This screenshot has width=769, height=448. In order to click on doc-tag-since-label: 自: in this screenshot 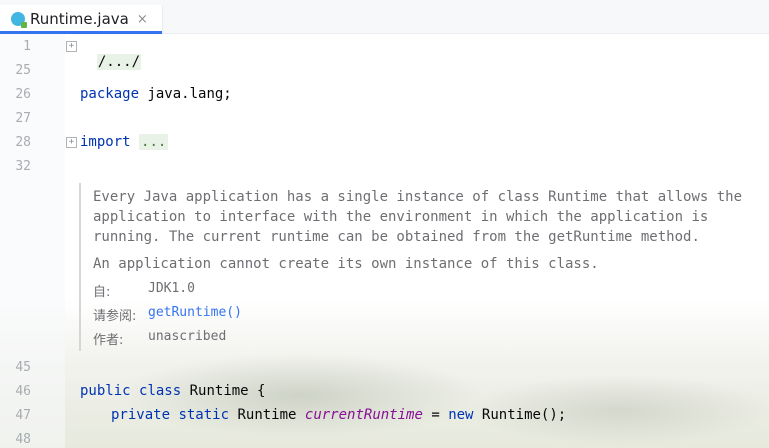, I will do `click(102, 292)`.